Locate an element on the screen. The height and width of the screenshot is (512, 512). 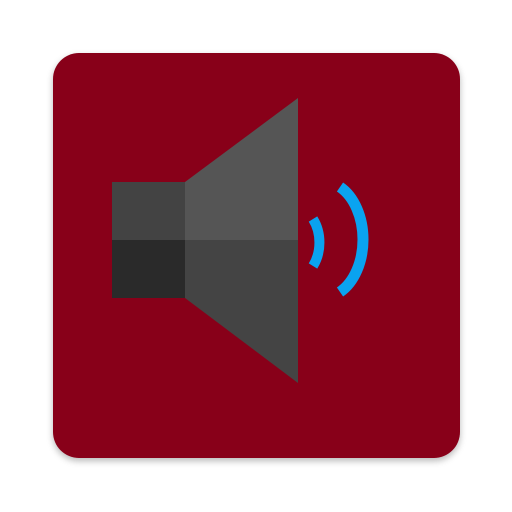
speaker-body-bottom is located at coordinates (148, 269).